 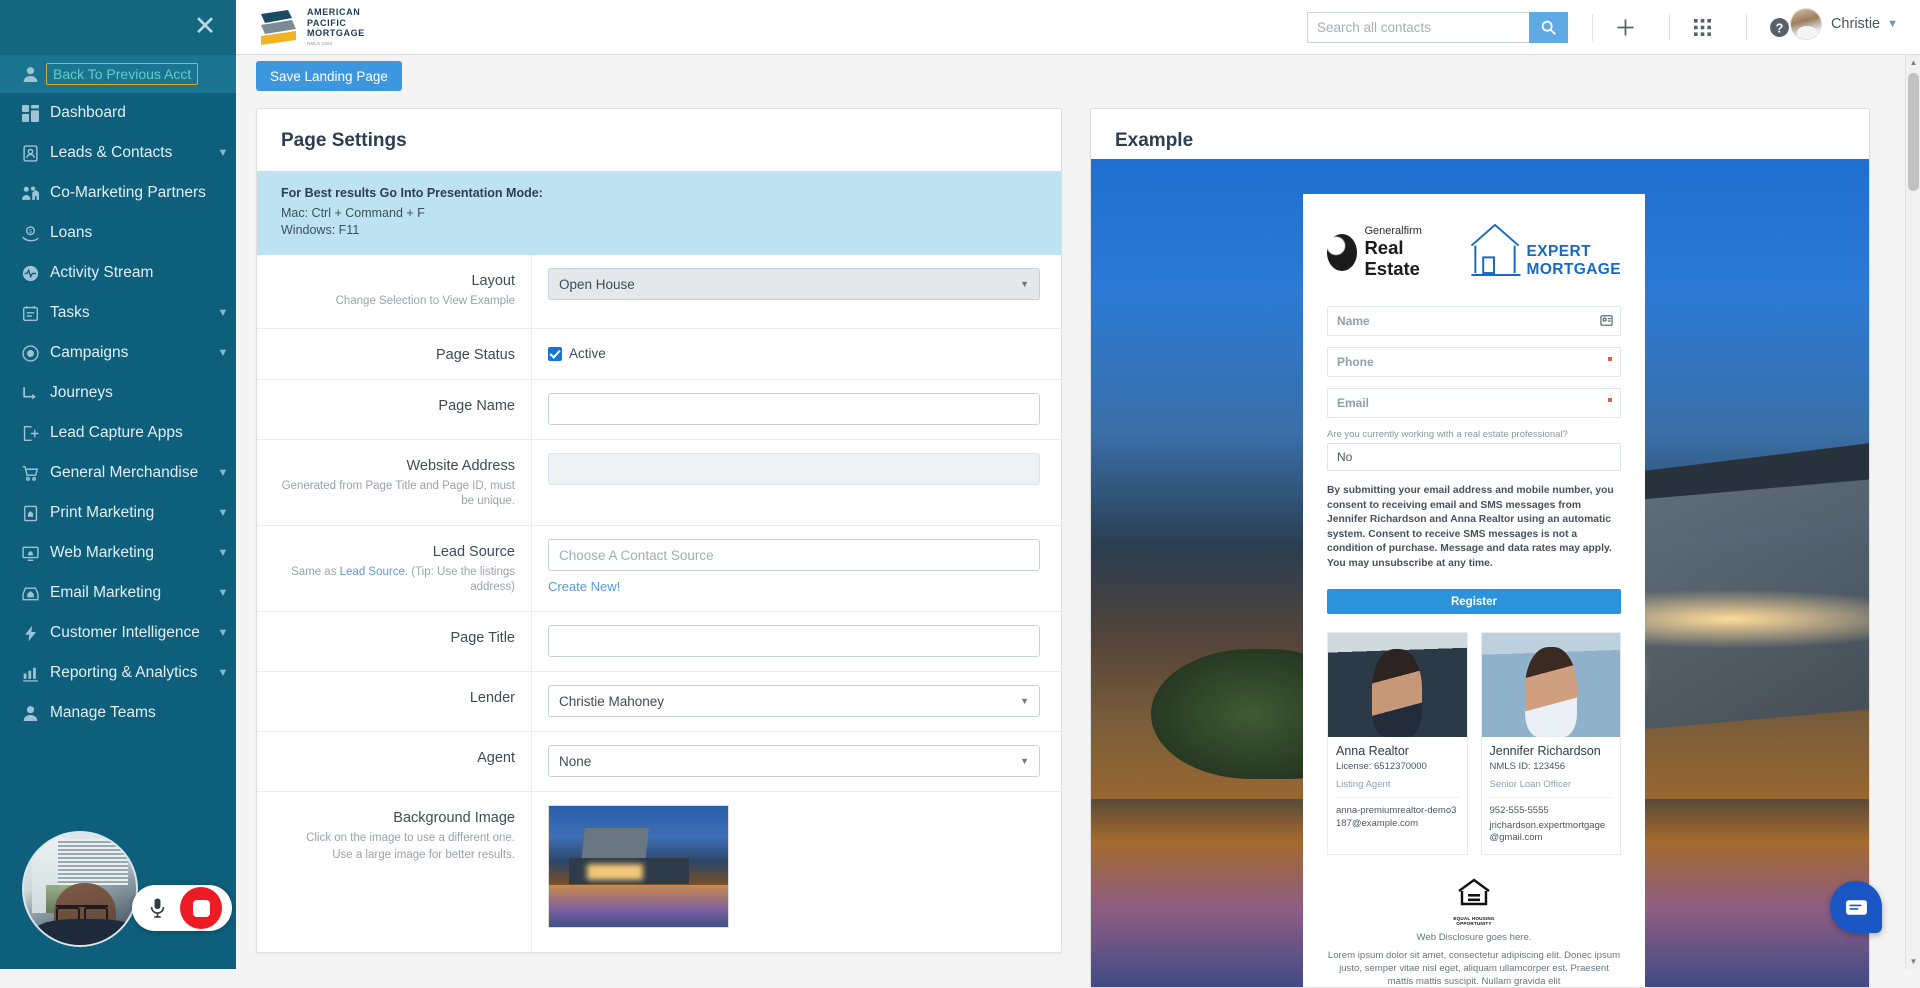 I want to click on lp-email-field: Email, so click(x=1474, y=403).